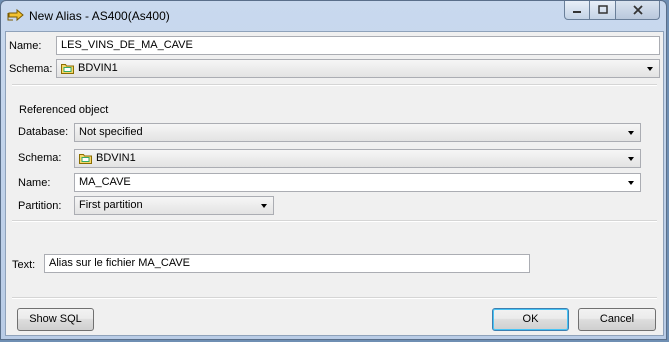 This screenshot has width=669, height=342. Describe the element at coordinates (603, 10) in the screenshot. I see `maximize-icon` at that location.